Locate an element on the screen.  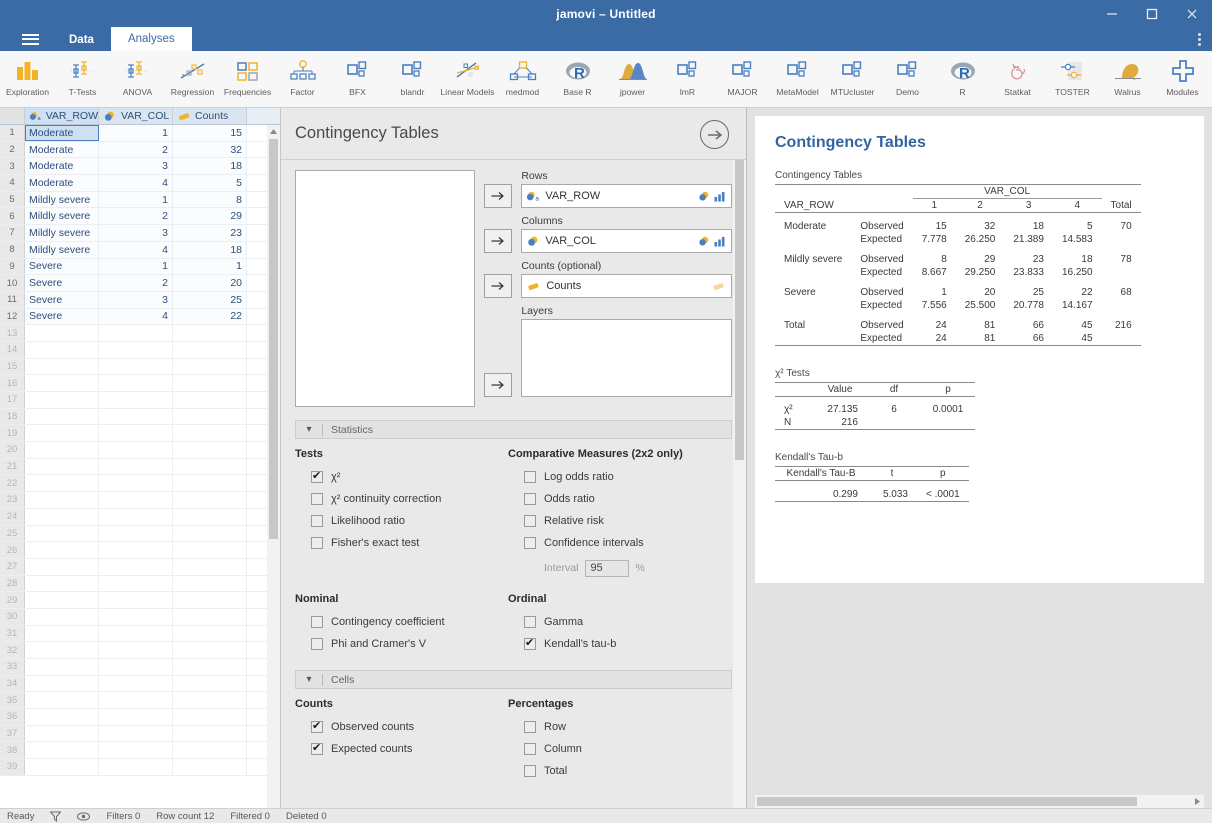
spreadsheet-row: 11 Severe 3 25 is located at coordinates (140, 300).